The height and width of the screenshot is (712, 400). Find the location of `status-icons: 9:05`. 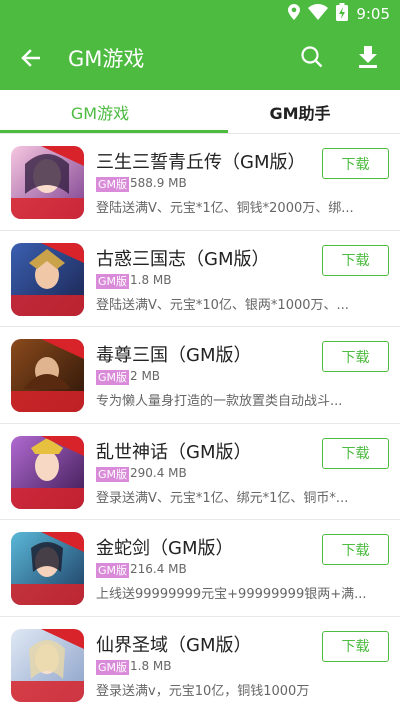

status-icons: 9:05 is located at coordinates (339, 14).